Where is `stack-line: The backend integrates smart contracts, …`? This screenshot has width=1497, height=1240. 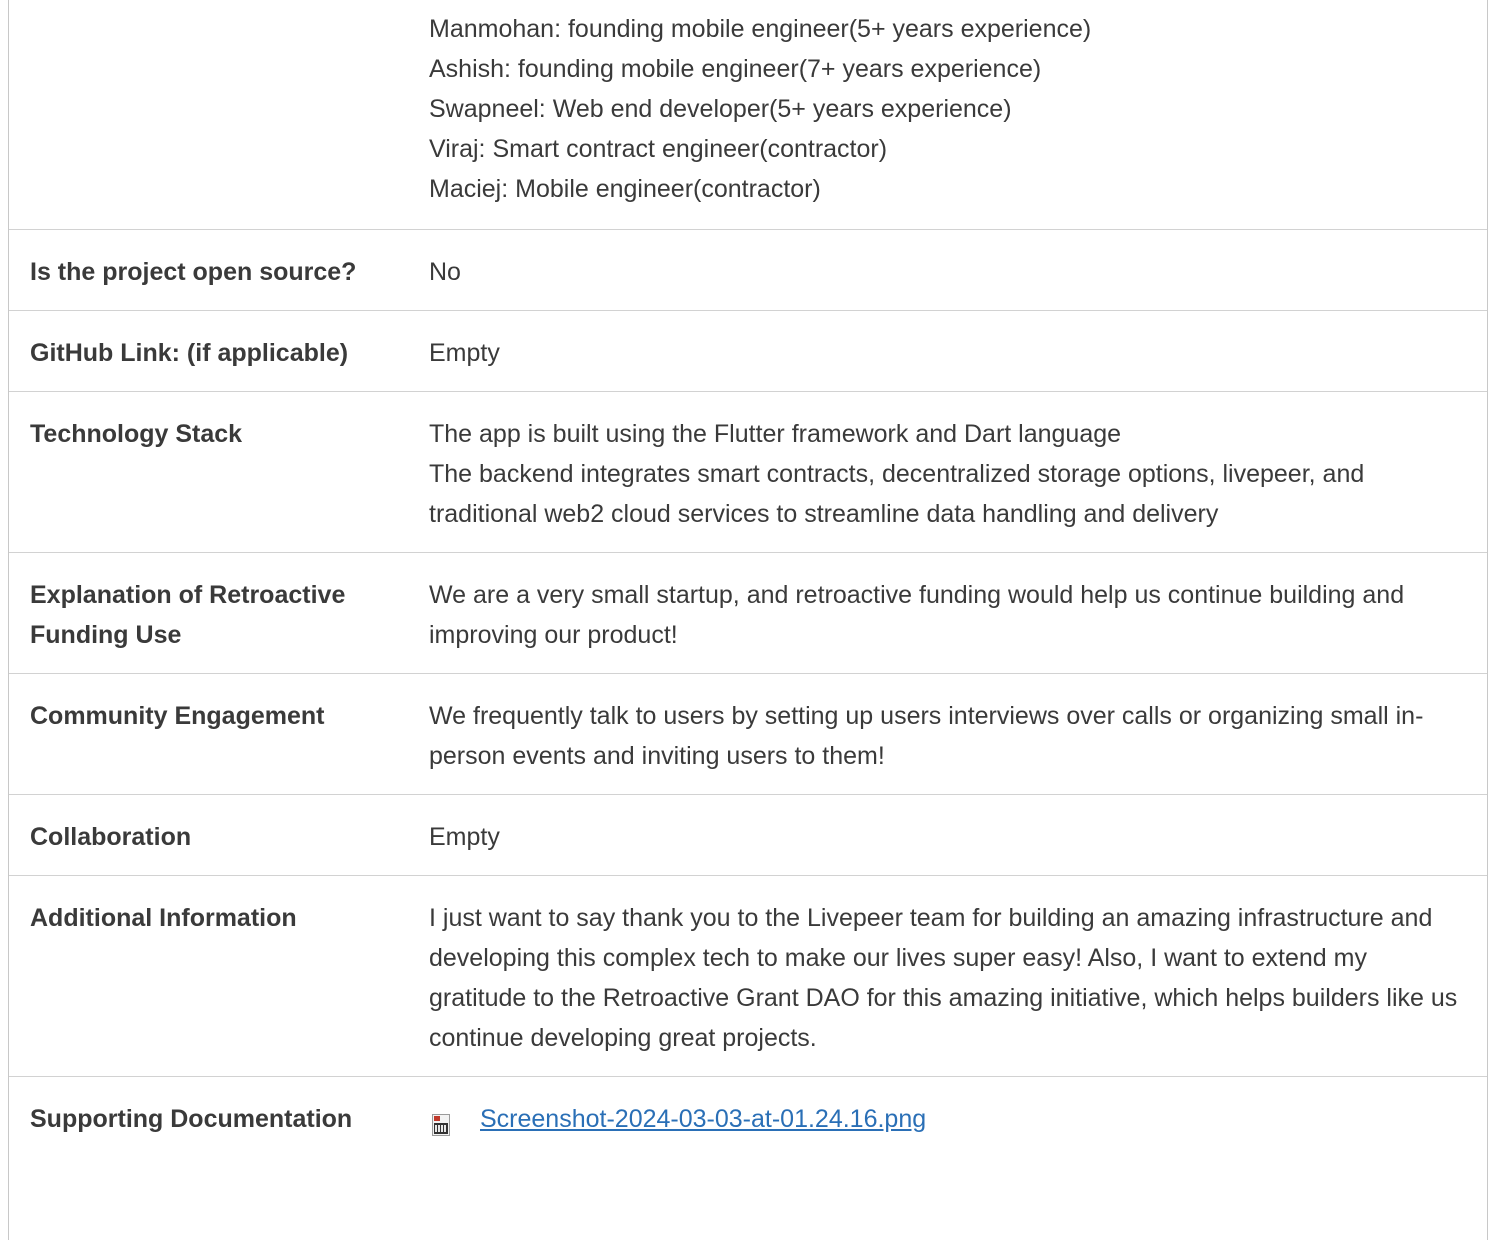
stack-line: The backend integrates smart contracts, … is located at coordinates (897, 494).